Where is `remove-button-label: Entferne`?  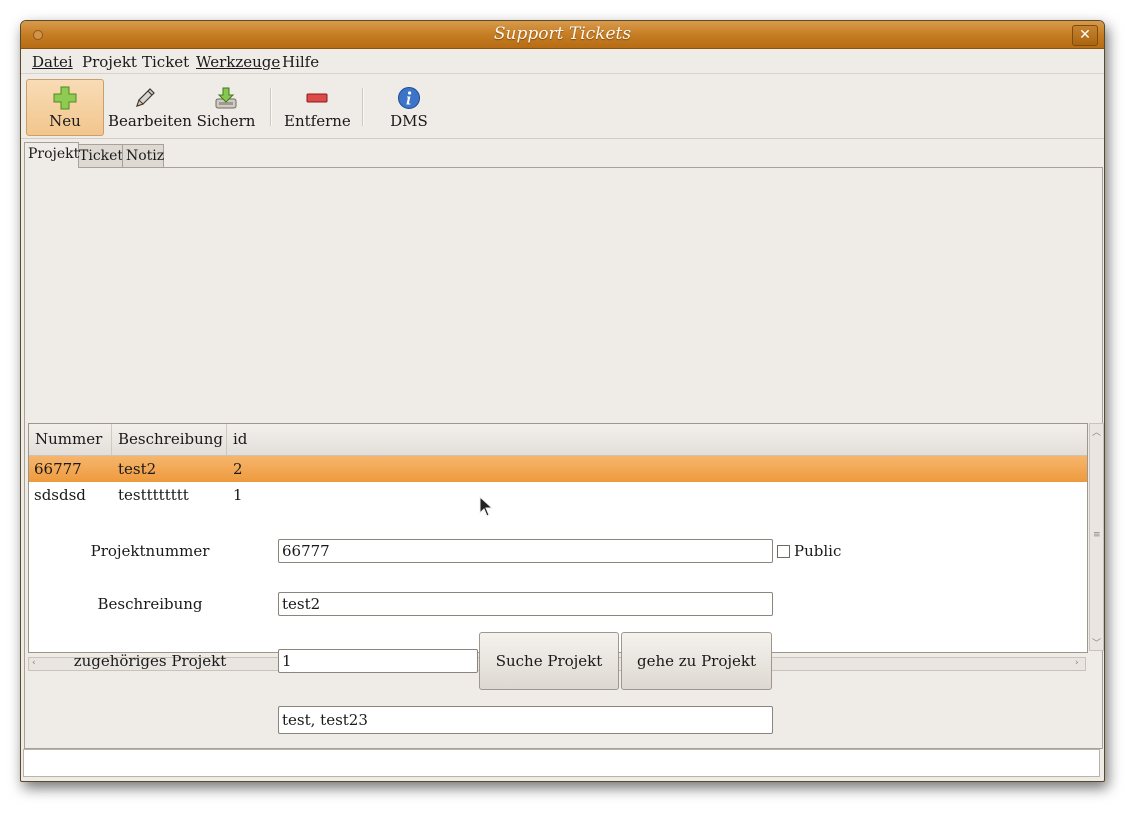 remove-button-label: Entferne is located at coordinates (317, 121).